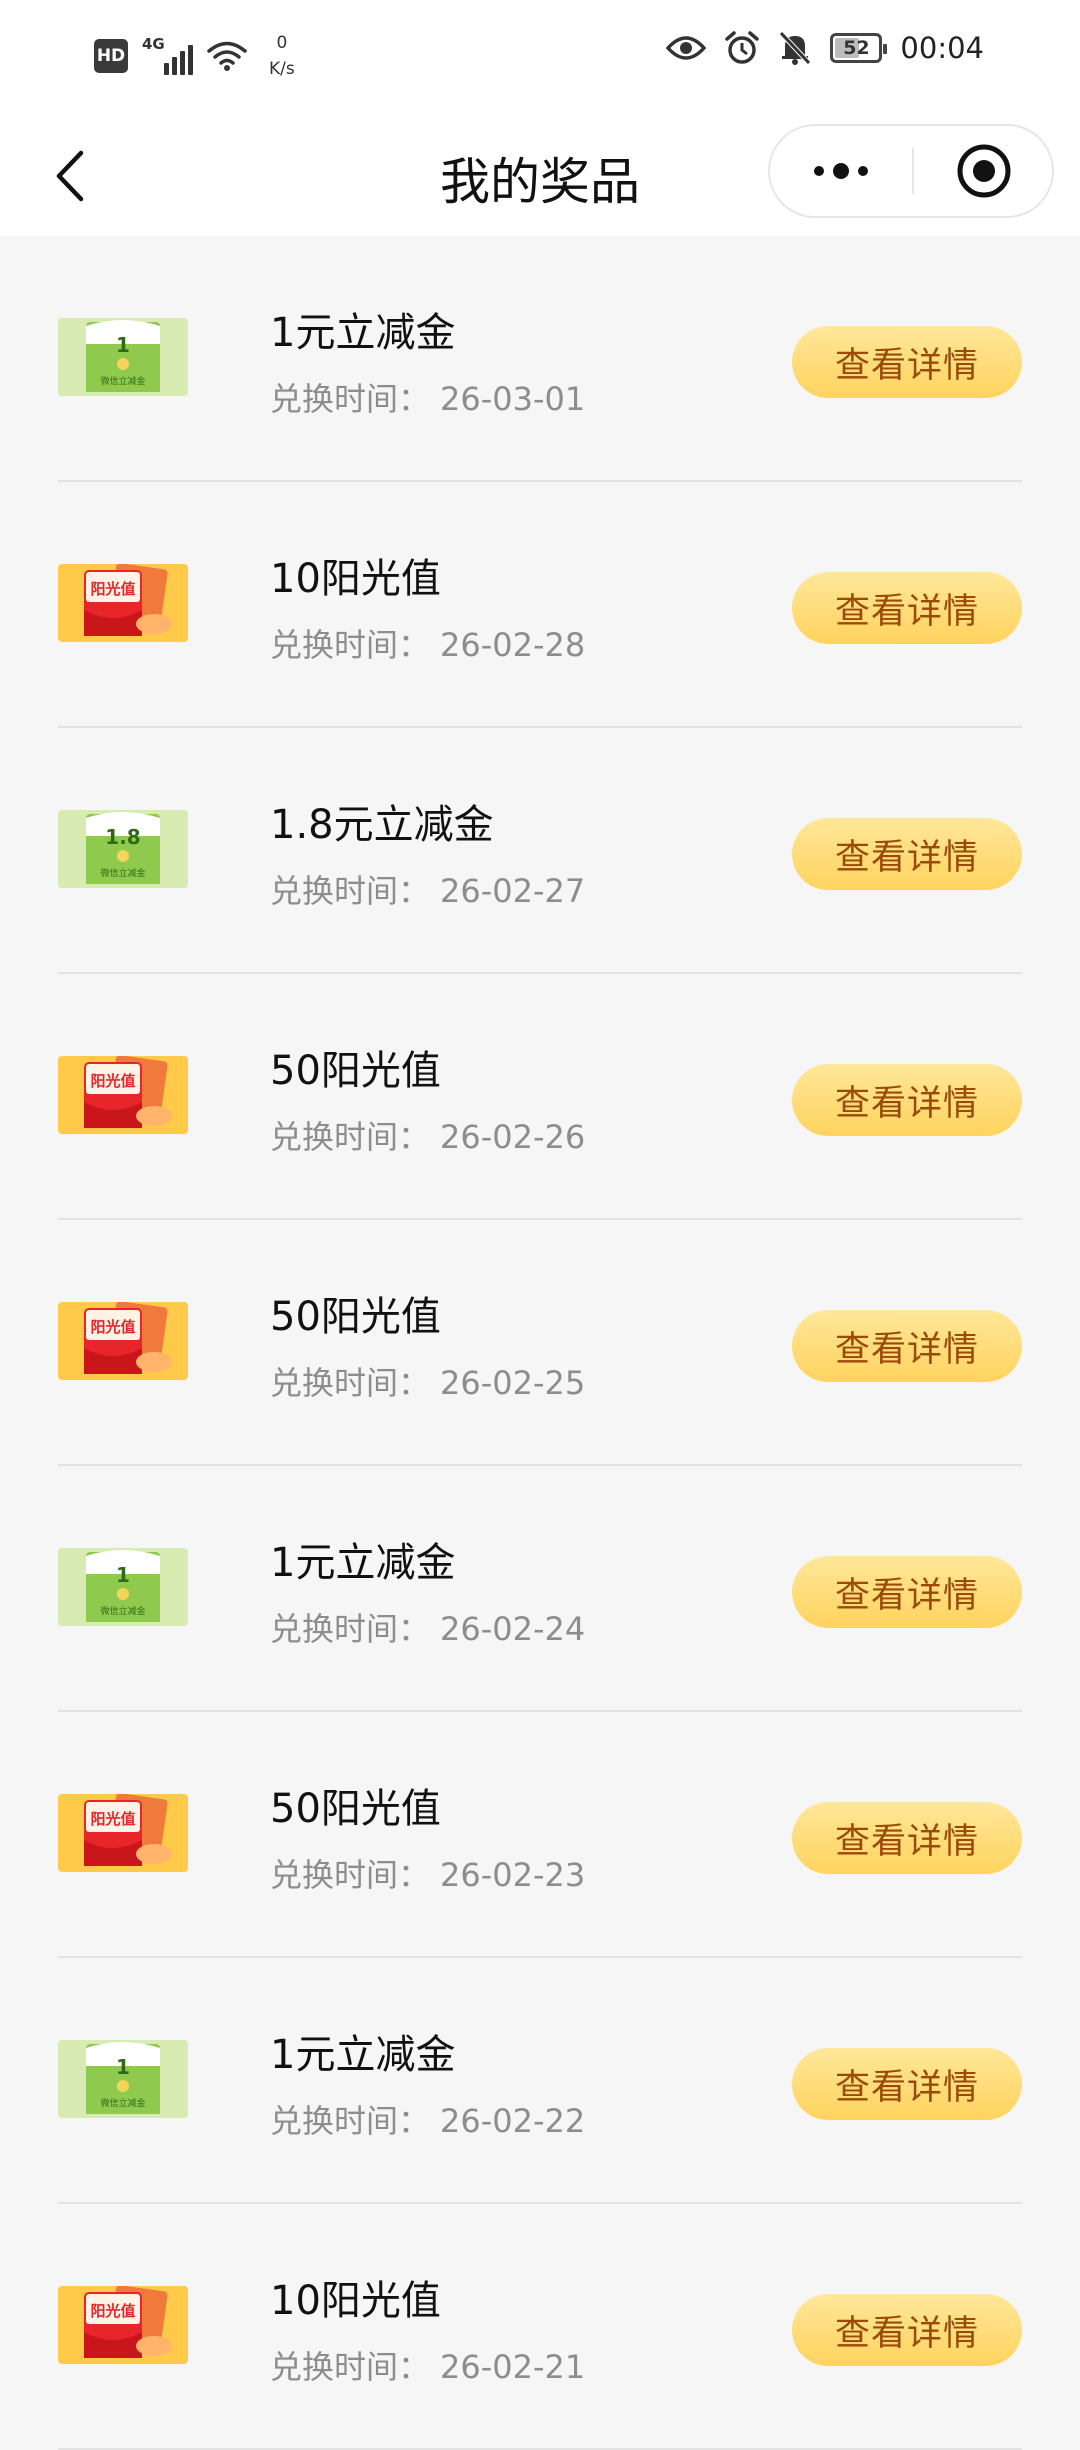 This screenshot has width=1080, height=2450. What do you see at coordinates (153, 44) in the screenshot?
I see `network-type-label: 4G` at bounding box center [153, 44].